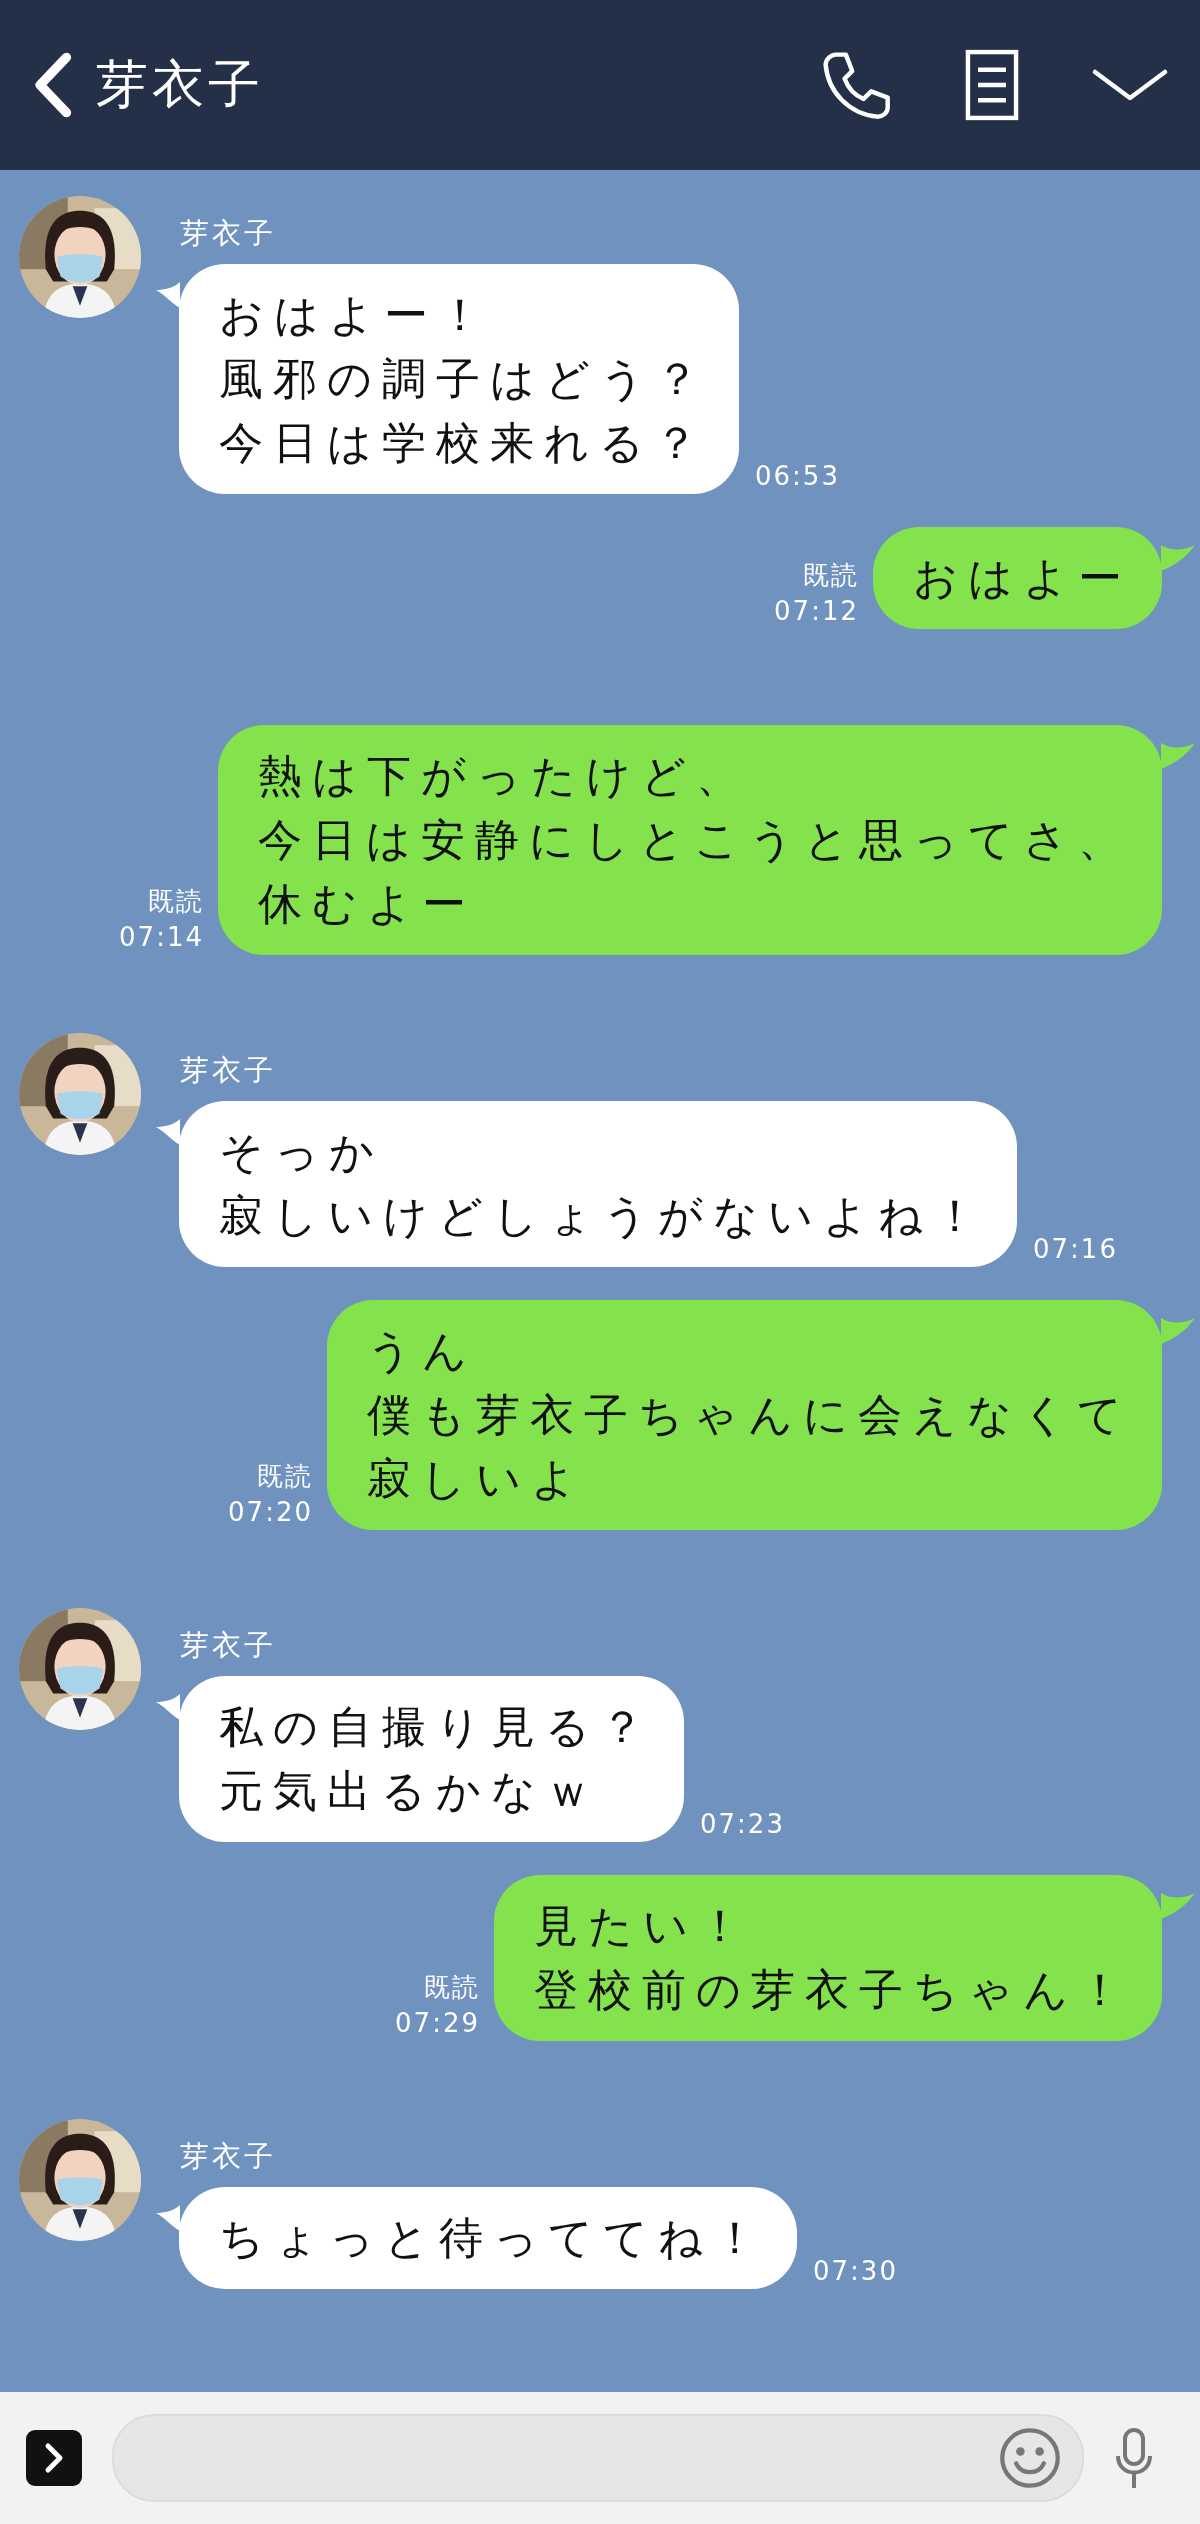  What do you see at coordinates (436, 1727) in the screenshot?
I see `message-text: 私の自撮り見る？` at bounding box center [436, 1727].